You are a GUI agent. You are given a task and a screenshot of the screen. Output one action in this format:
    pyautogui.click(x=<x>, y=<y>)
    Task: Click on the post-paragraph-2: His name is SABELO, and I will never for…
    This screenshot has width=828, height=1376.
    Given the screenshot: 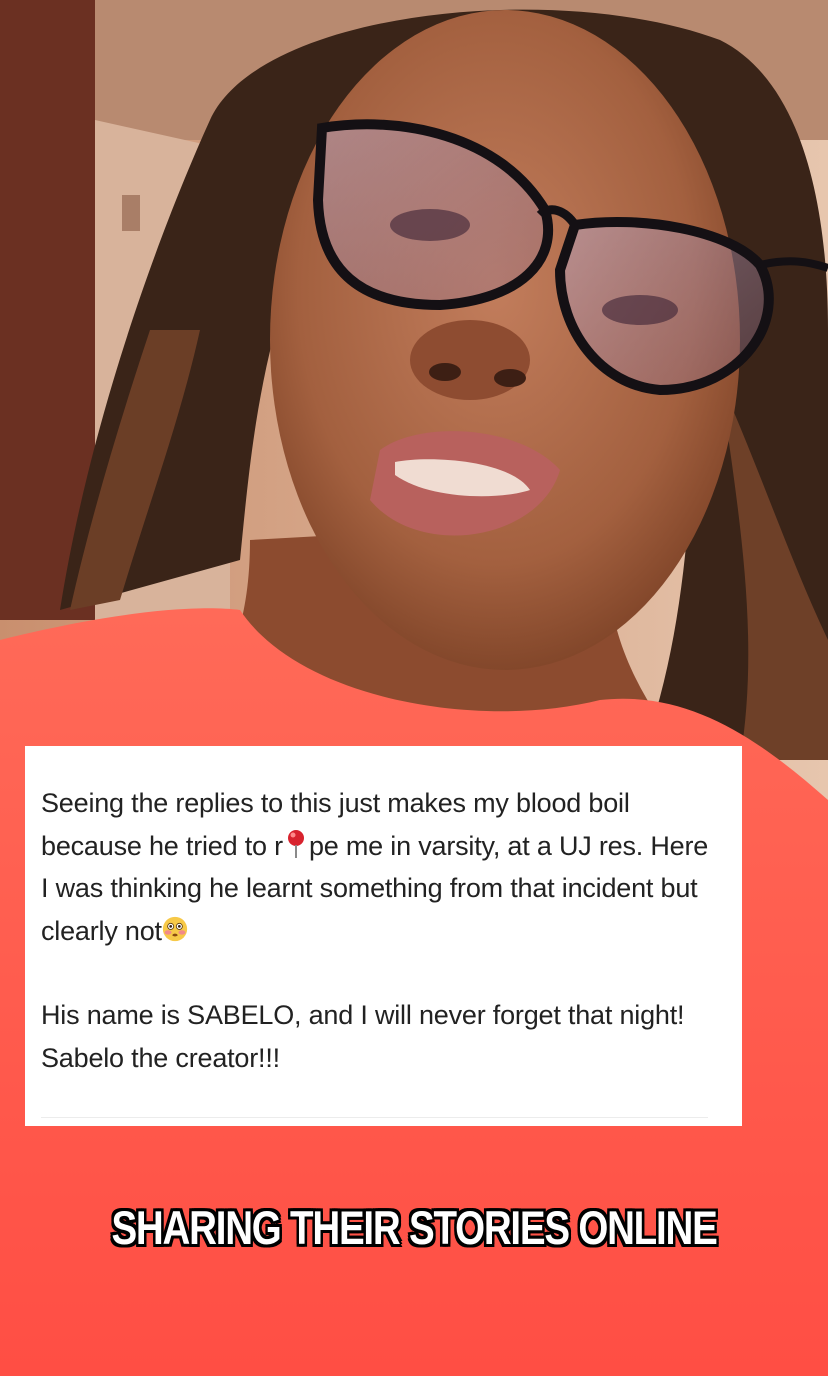 What is the action you would take?
    pyautogui.click(x=363, y=1036)
    